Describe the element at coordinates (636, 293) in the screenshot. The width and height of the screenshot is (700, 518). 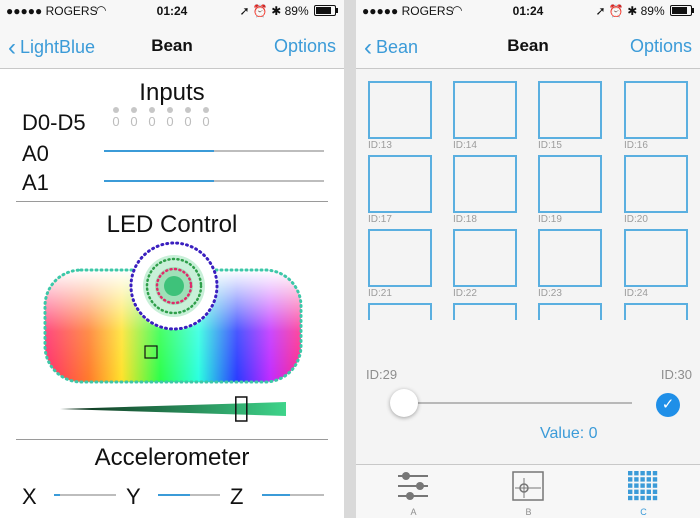
I see `grid-button-id: ID:24` at that location.